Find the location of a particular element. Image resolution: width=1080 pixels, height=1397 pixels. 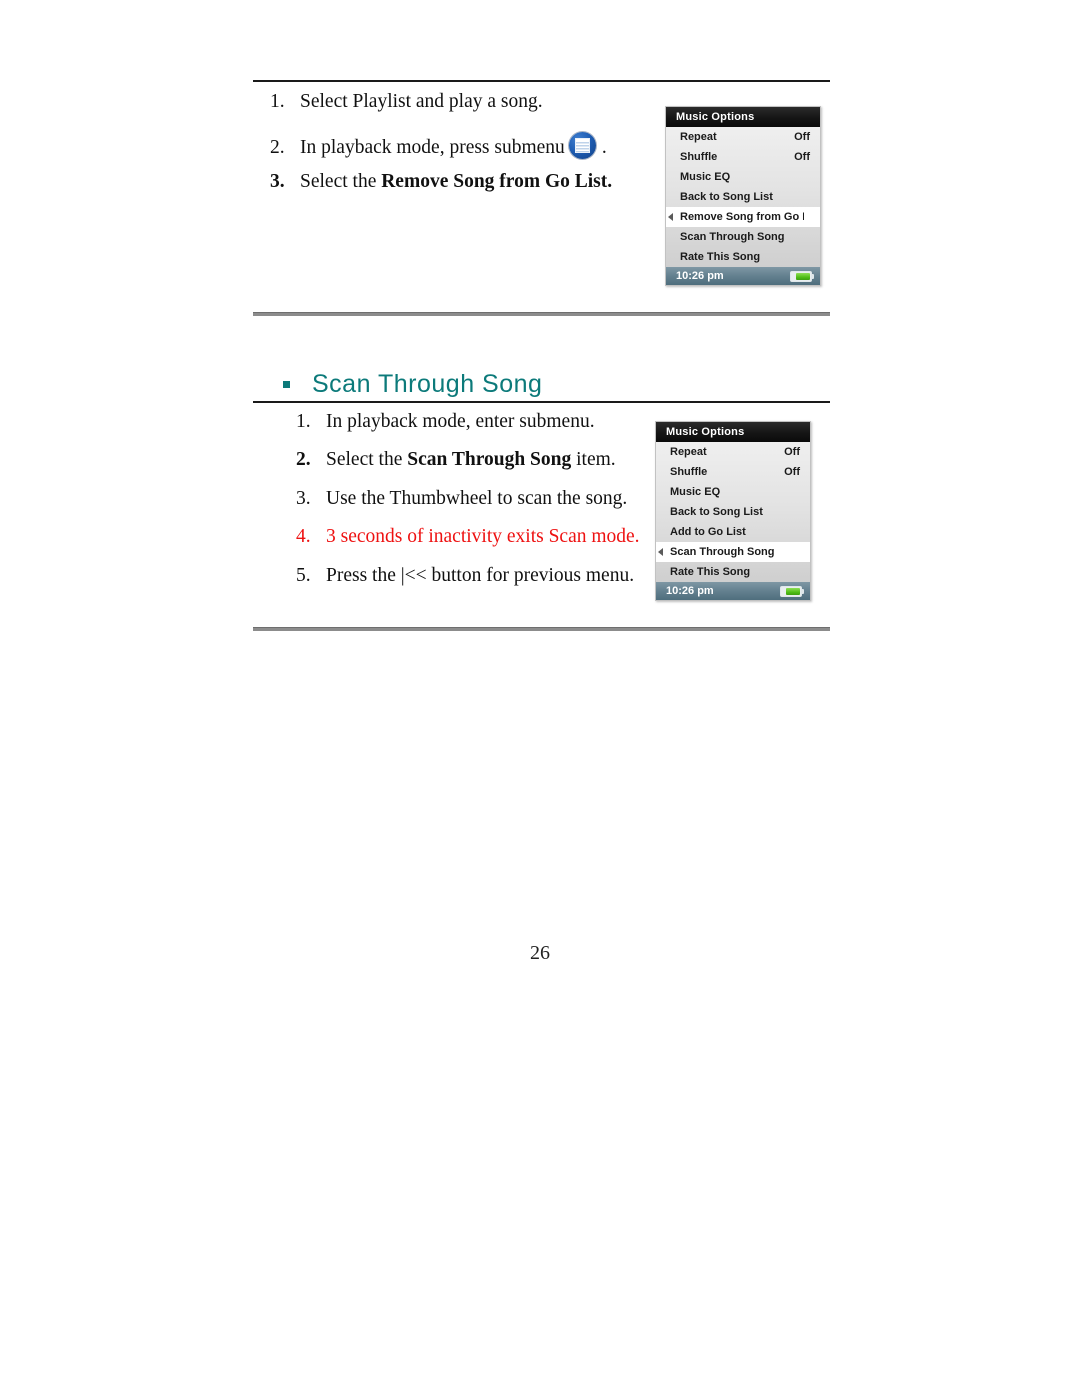

step-item: 3. Select the Remove Song from Go List. is located at coordinates (462, 182).